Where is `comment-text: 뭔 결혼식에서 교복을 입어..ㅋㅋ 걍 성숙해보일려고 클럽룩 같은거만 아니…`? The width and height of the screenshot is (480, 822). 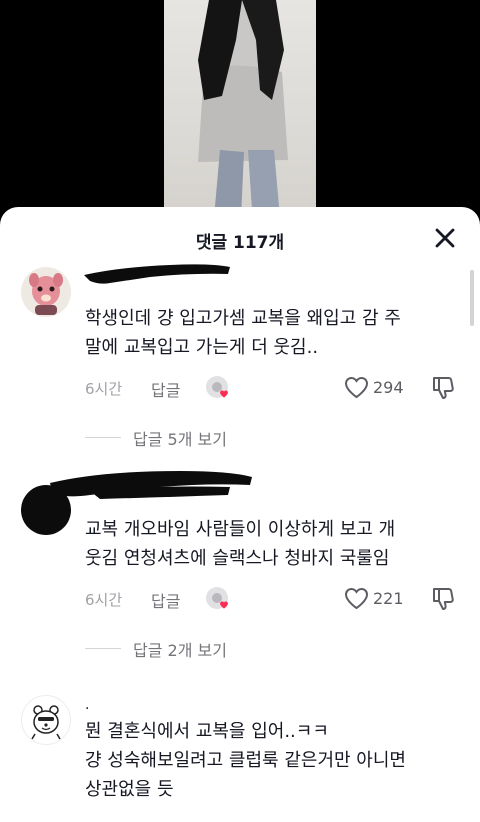 comment-text: 뭔 결혼식에서 교복을 입어..ㅋㅋ 걍 성숙해보일려고 클럽룩 같은거만 아니… is located at coordinates (245, 760).